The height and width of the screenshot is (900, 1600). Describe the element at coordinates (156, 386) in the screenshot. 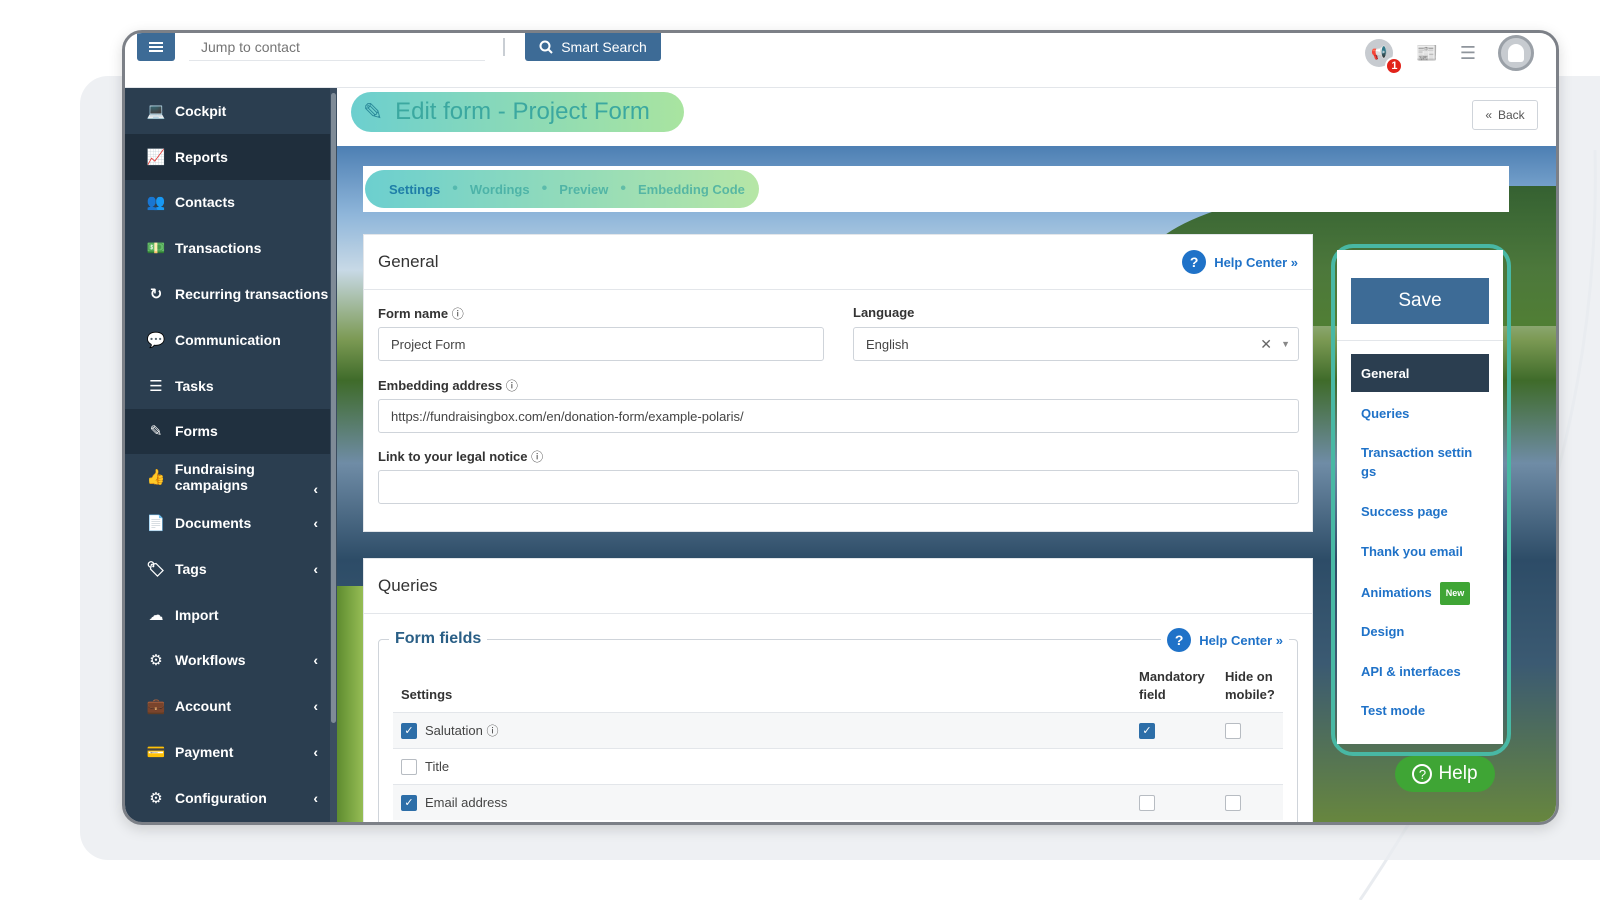

I see `tasks-icon: ☰` at that location.